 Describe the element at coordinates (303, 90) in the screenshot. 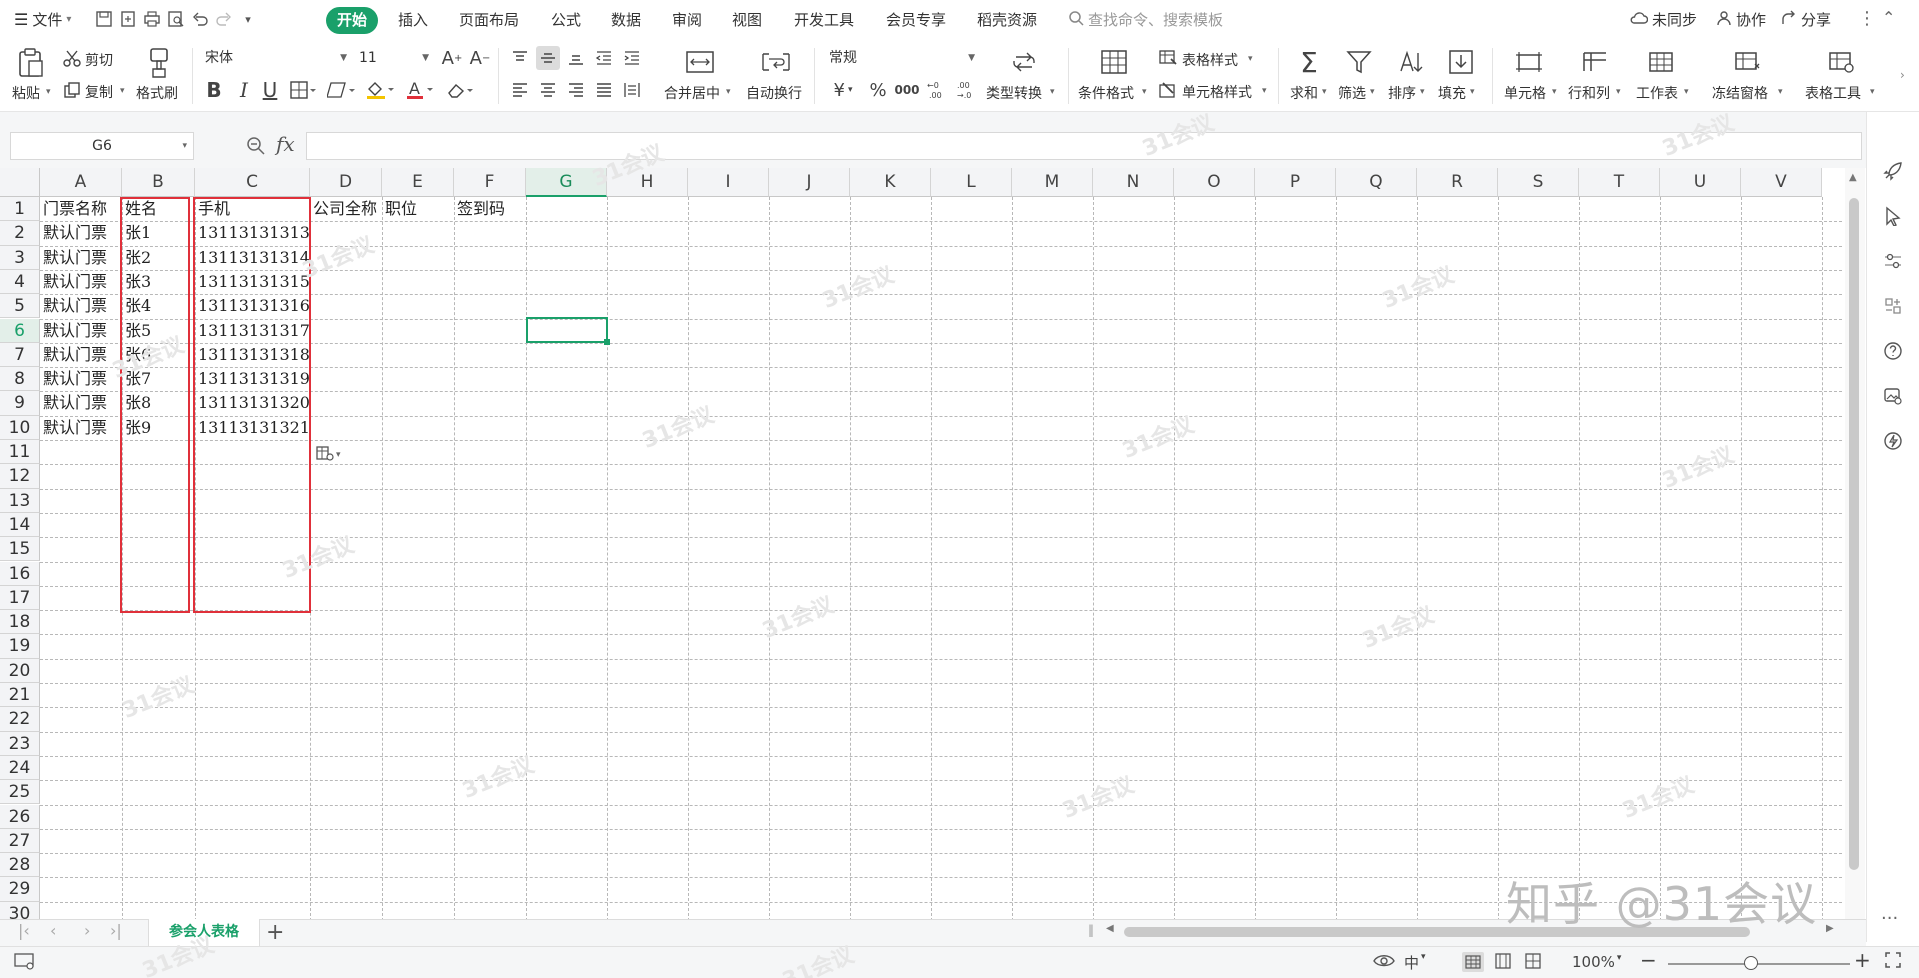

I see `borders-icon` at that location.